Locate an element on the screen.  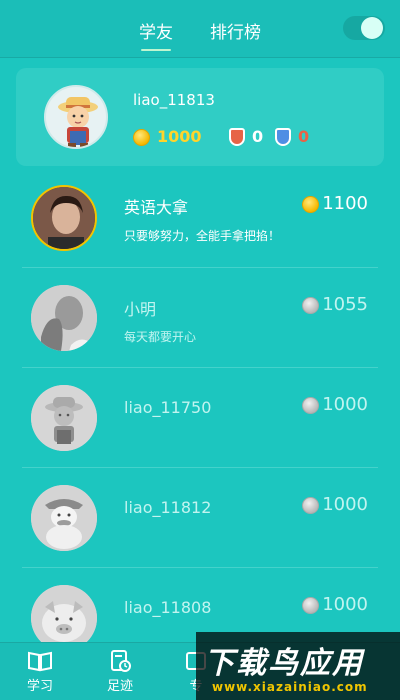
friend-name: 小明 is located at coordinates (140, 309).